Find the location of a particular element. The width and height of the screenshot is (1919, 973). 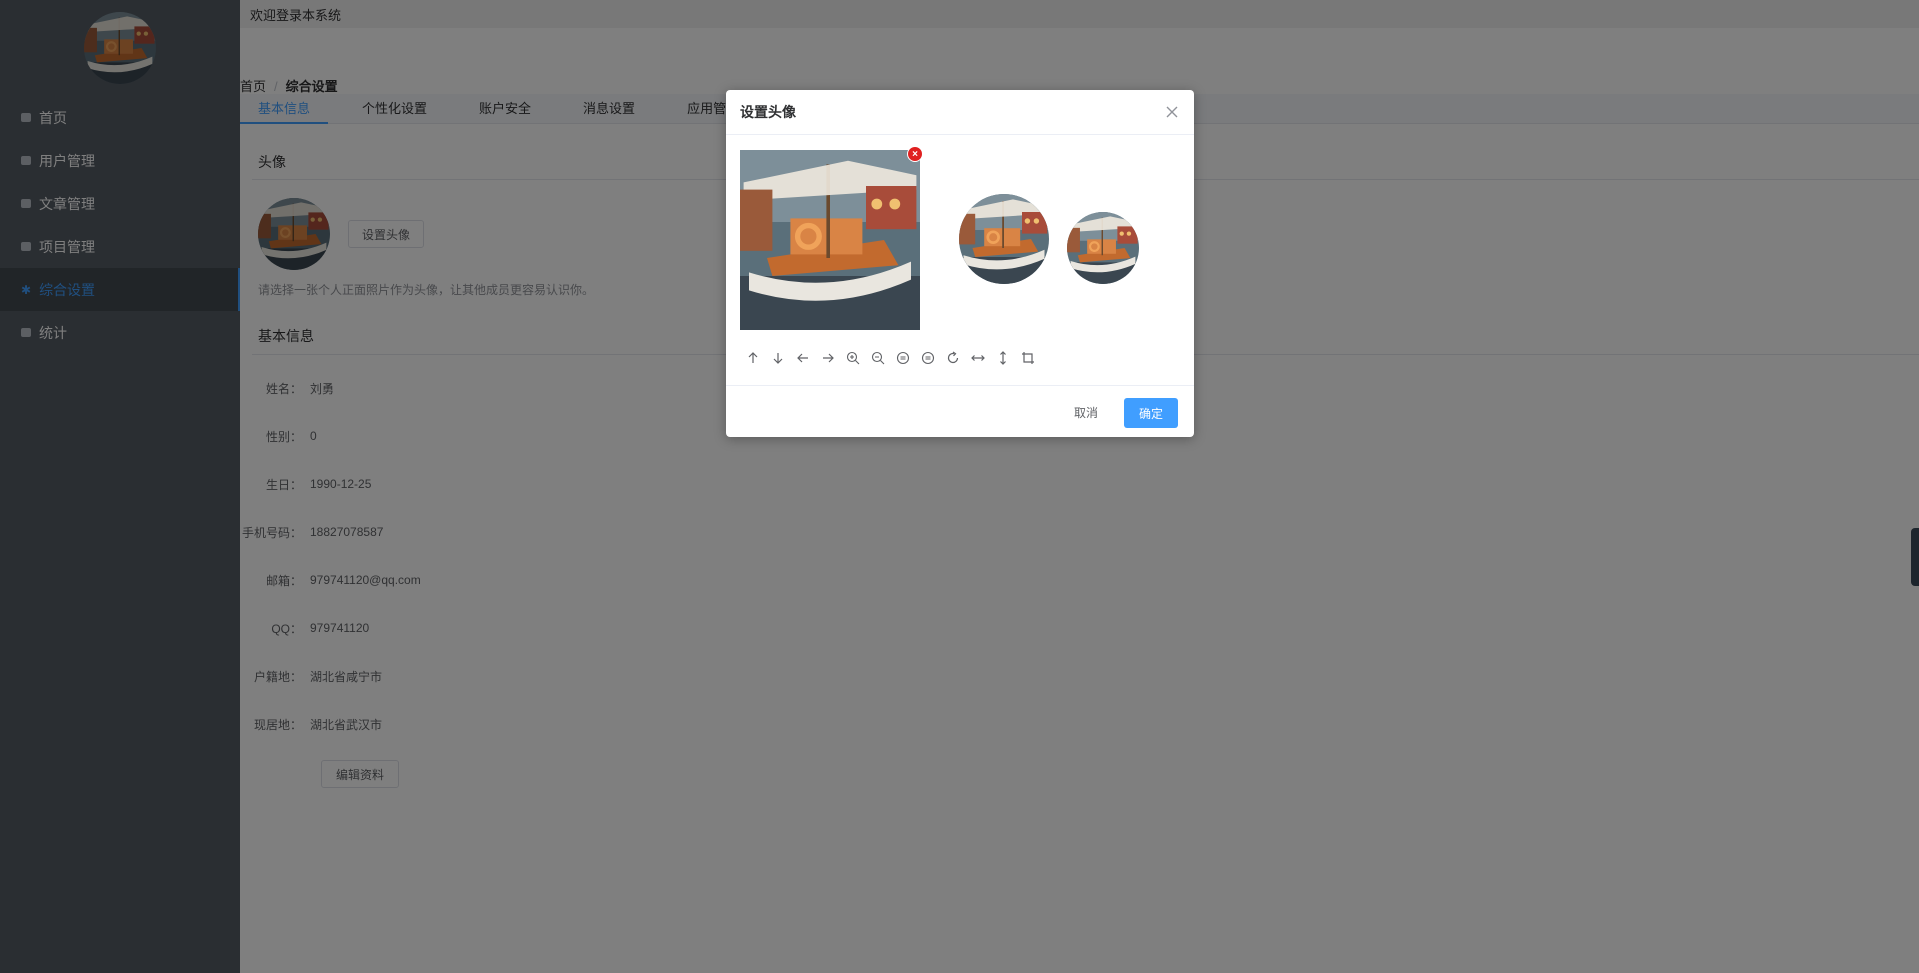

confirm-button: 确定 is located at coordinates (1151, 413).